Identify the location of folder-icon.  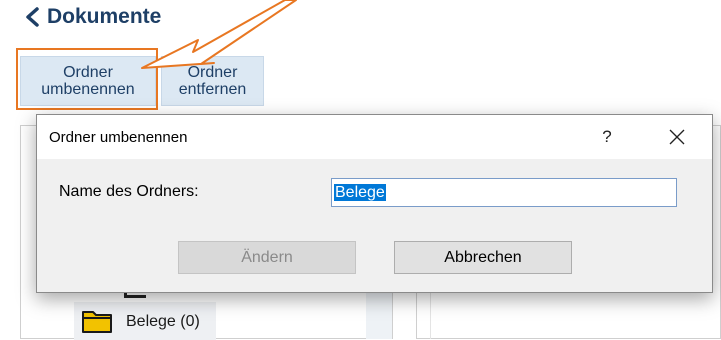
(97, 322).